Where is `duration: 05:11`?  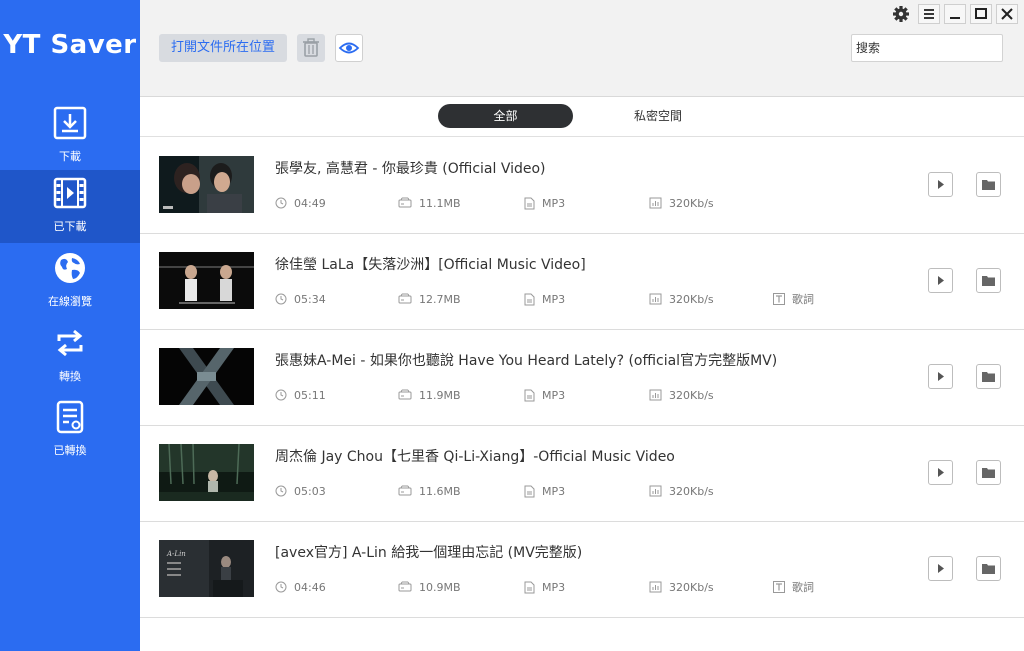 duration: 05:11 is located at coordinates (300, 395).